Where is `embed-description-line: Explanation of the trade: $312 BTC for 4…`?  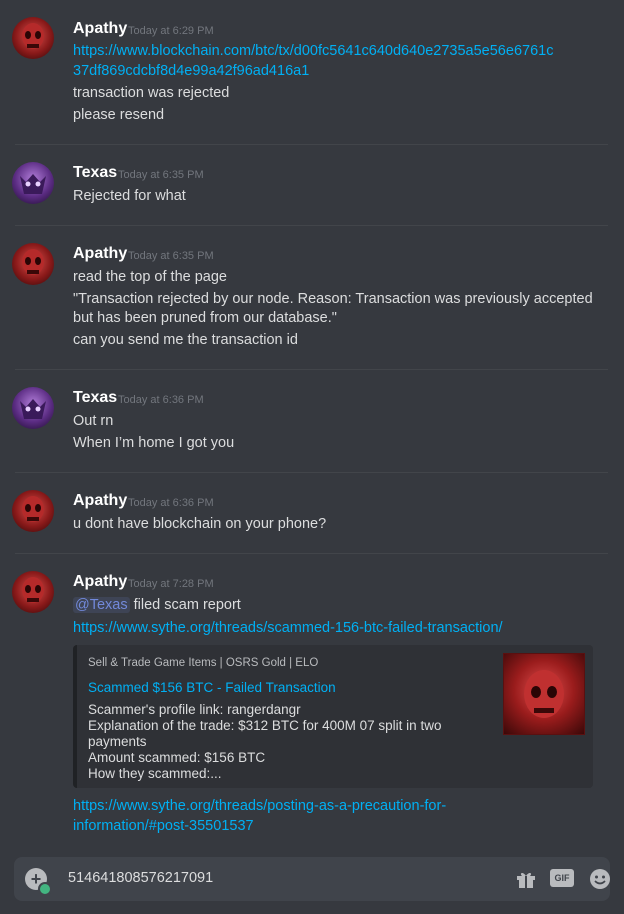 embed-description-line: Explanation of the trade: $312 BTC for 4… is located at coordinates (265, 725).